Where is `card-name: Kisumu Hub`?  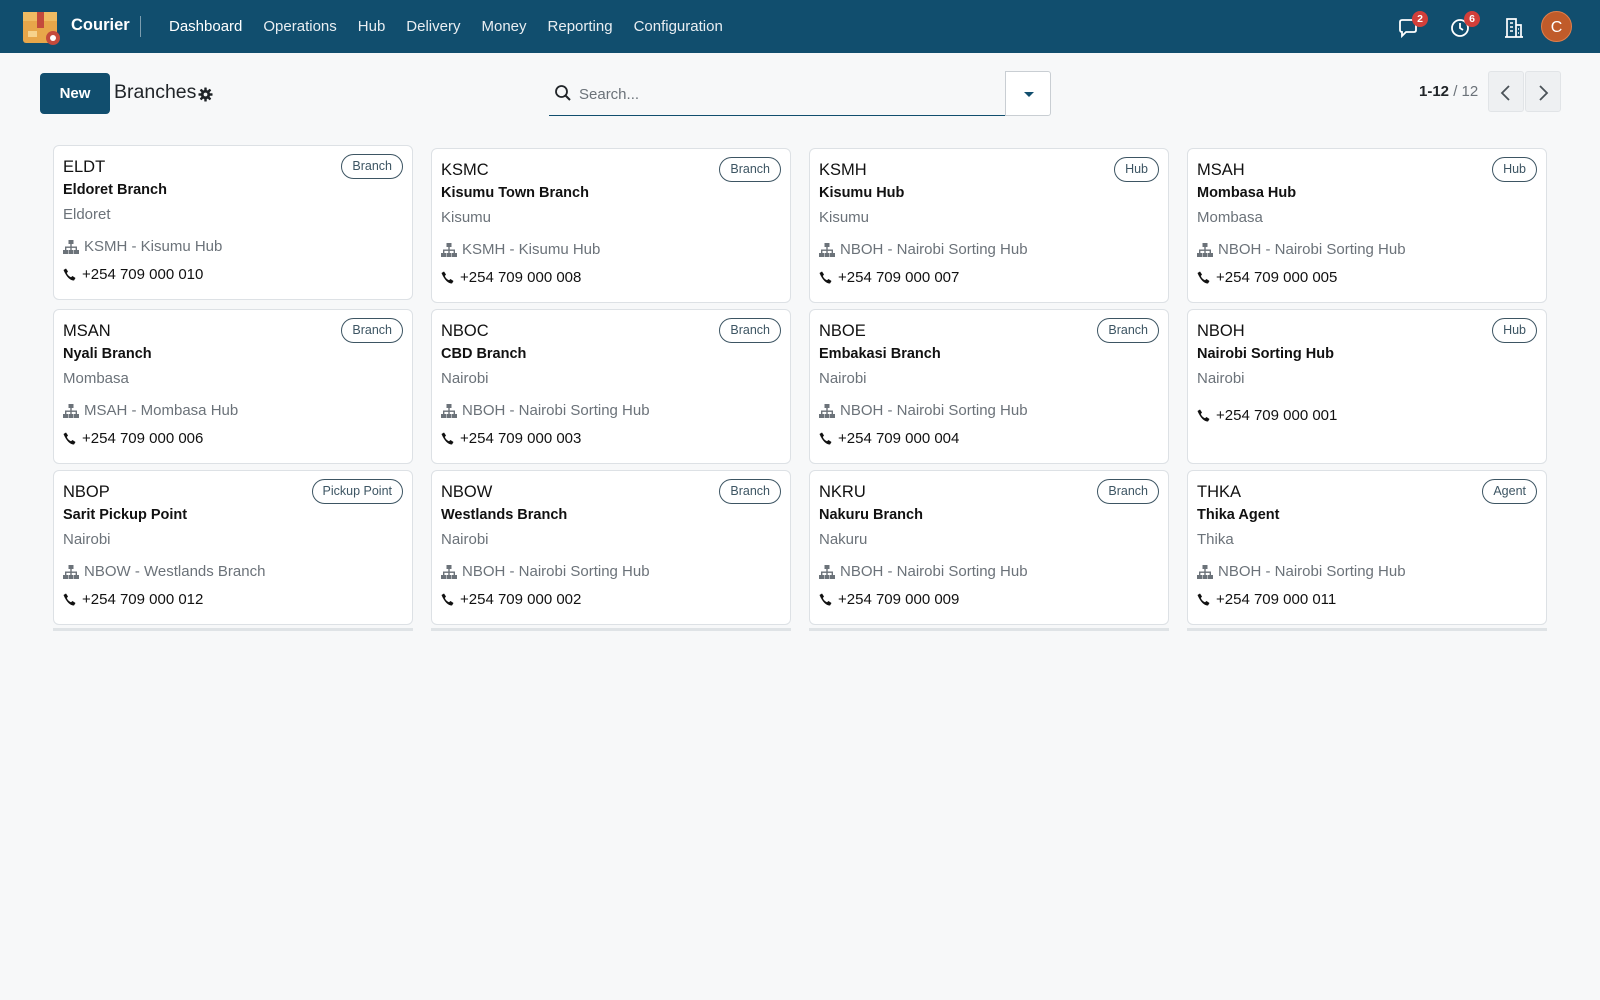 card-name: Kisumu Hub is located at coordinates (862, 193).